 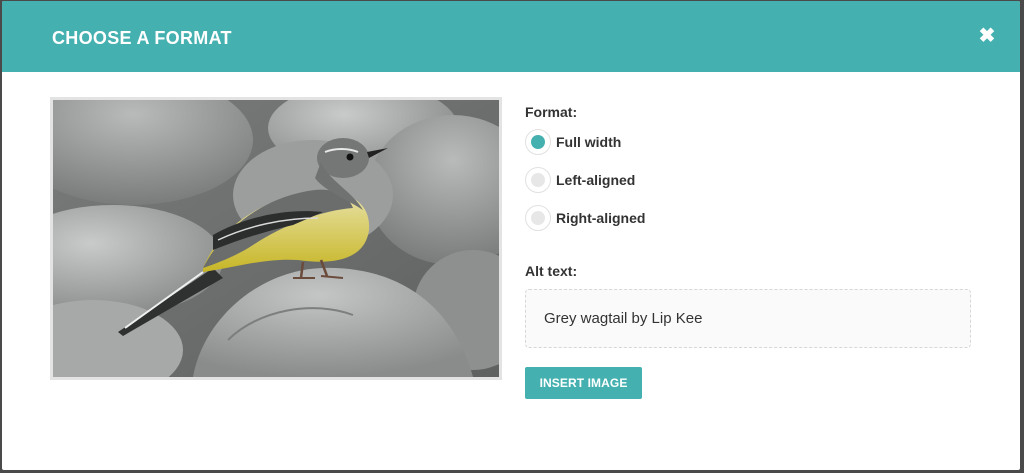 What do you see at coordinates (601, 218) in the screenshot?
I see `radio-label-right-aligned: Right-aligned` at bounding box center [601, 218].